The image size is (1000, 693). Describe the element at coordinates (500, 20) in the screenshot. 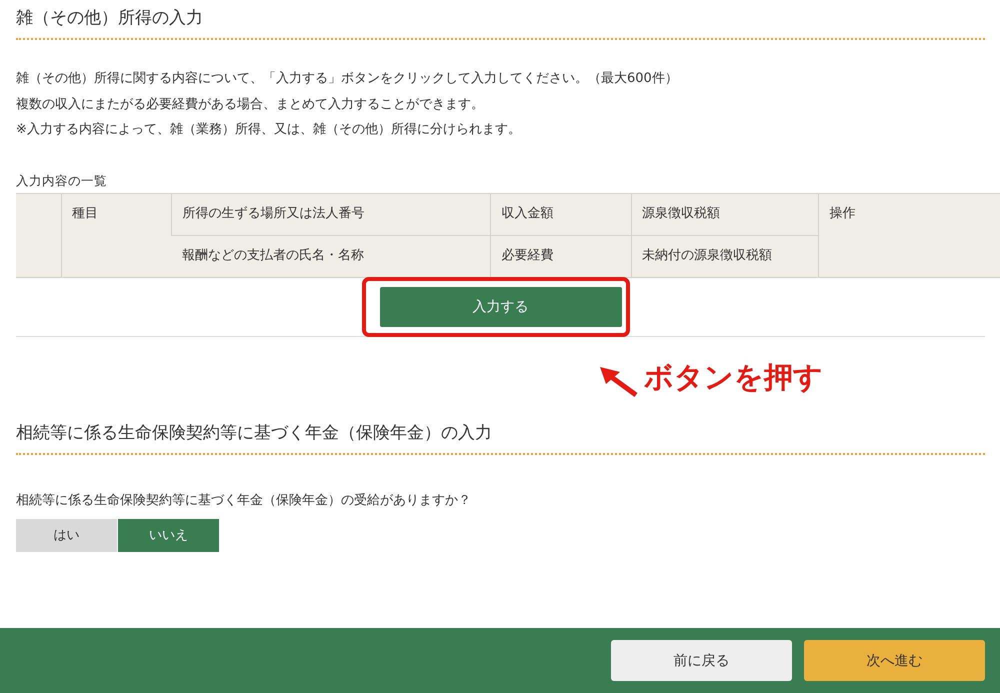

I see `section-title: 雑（その他）所得の入力` at that location.